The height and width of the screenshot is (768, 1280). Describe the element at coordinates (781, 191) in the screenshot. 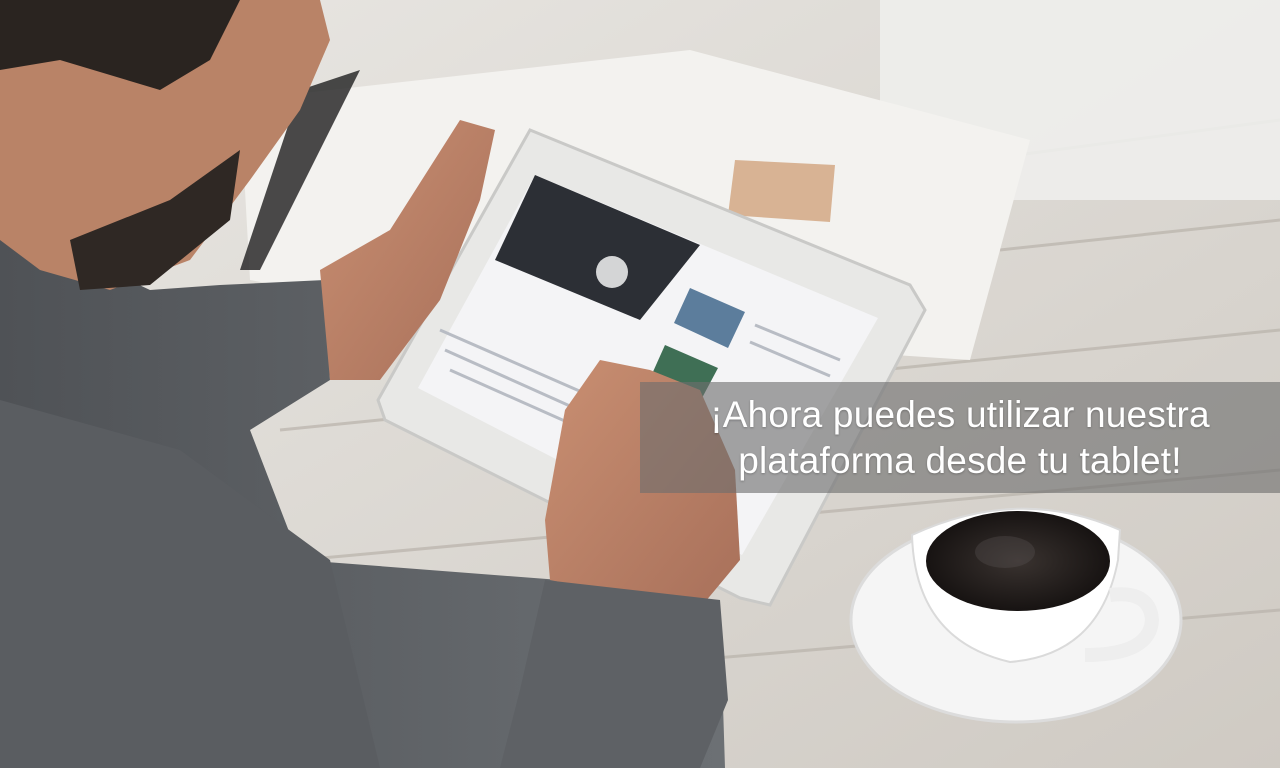

I see `wood-block` at that location.